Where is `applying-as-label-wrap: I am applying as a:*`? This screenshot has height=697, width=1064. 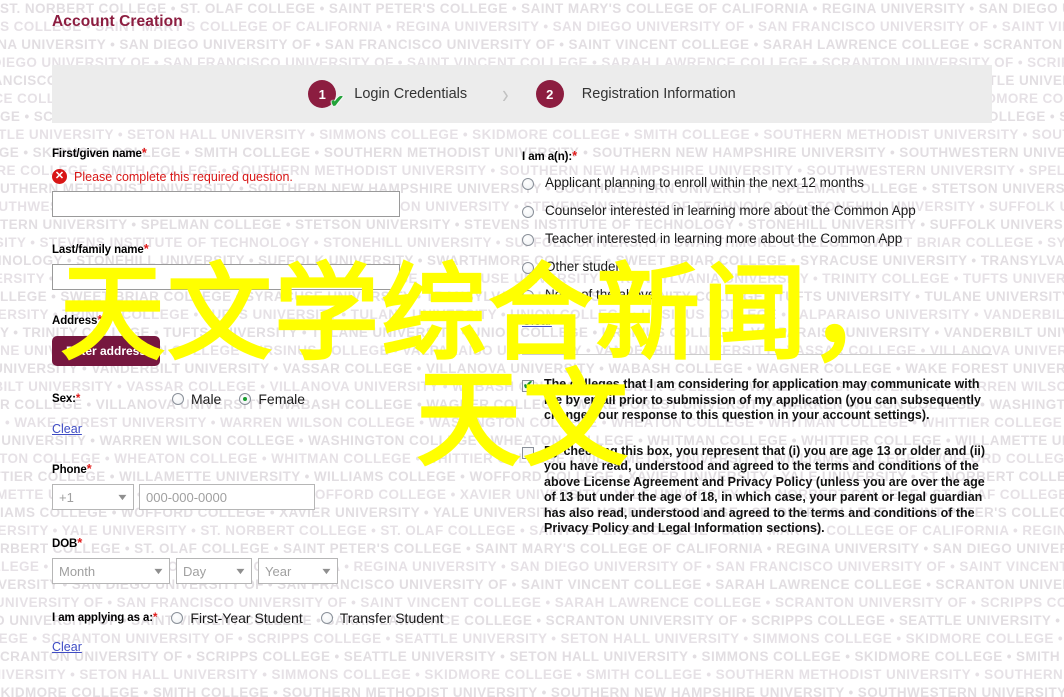 applying-as-label-wrap: I am applying as a:* is located at coordinates (105, 618).